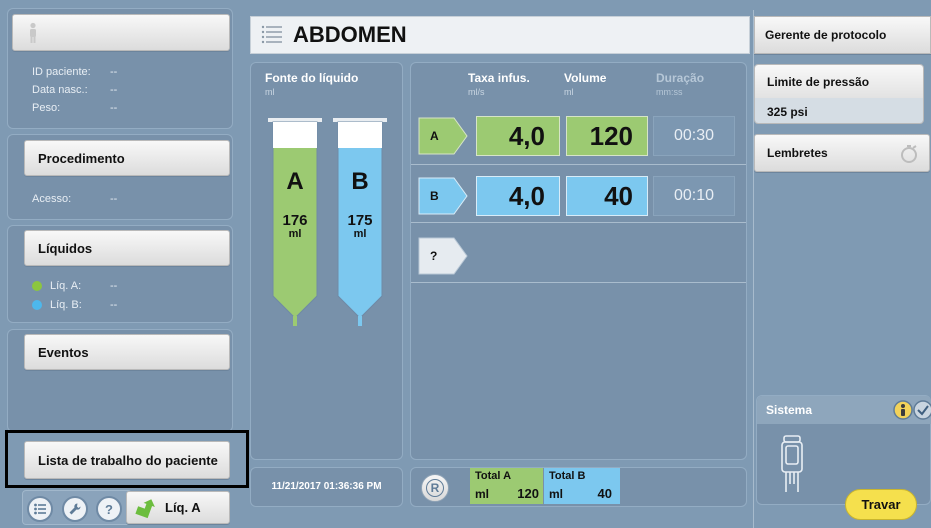  I want to click on rate-header: Taxa infus., so click(499, 78).